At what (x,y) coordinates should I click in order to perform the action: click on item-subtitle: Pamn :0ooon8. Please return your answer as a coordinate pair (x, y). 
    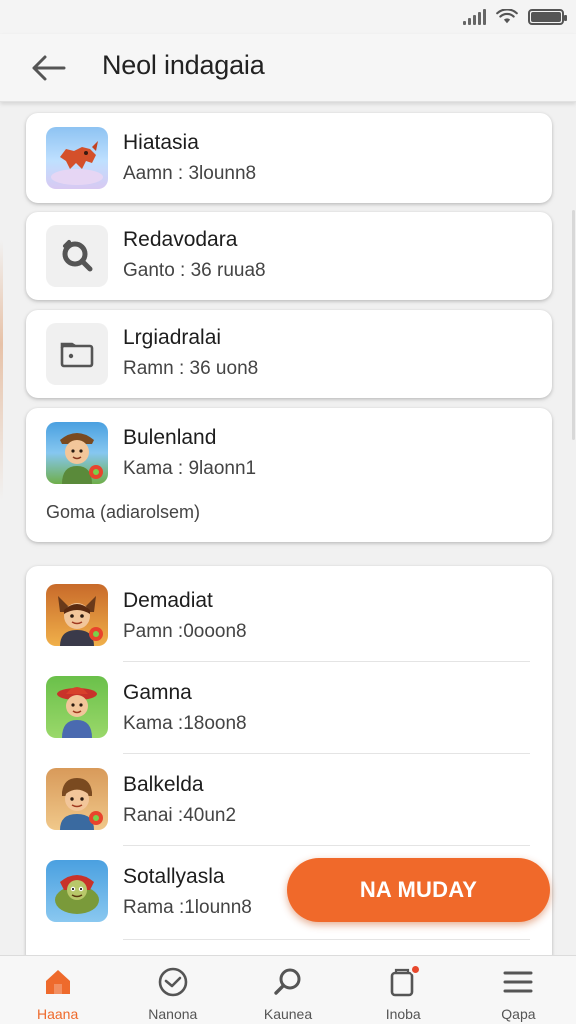
    Looking at the image, I should click on (185, 631).